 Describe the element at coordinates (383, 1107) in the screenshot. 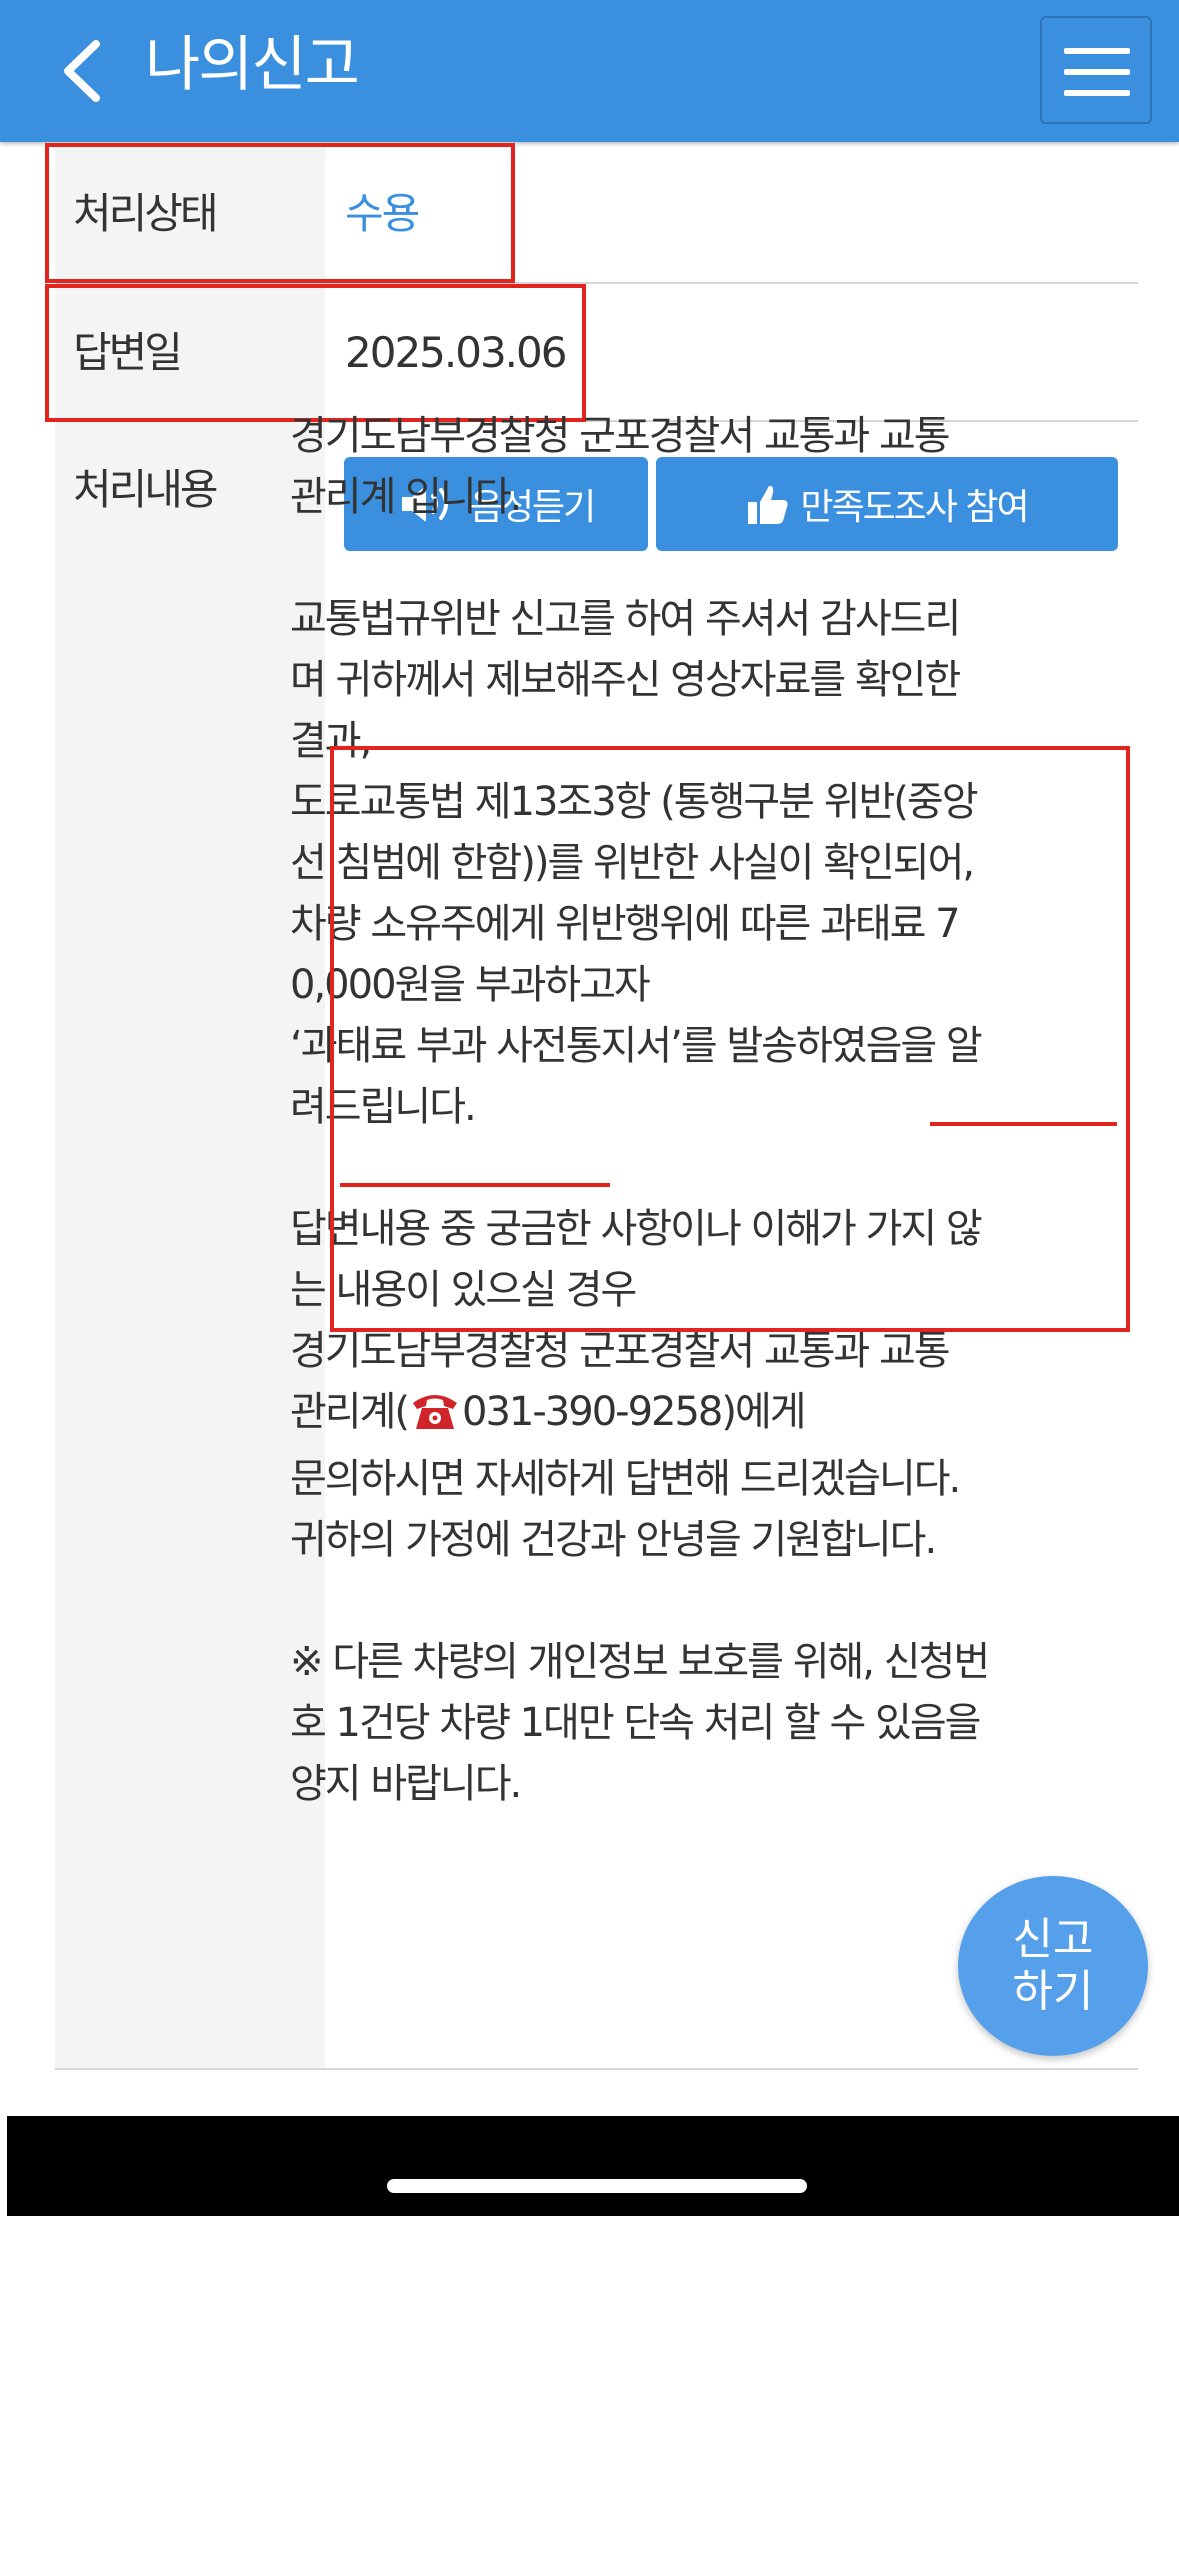

I see `main-line: 려드립니다.` at that location.